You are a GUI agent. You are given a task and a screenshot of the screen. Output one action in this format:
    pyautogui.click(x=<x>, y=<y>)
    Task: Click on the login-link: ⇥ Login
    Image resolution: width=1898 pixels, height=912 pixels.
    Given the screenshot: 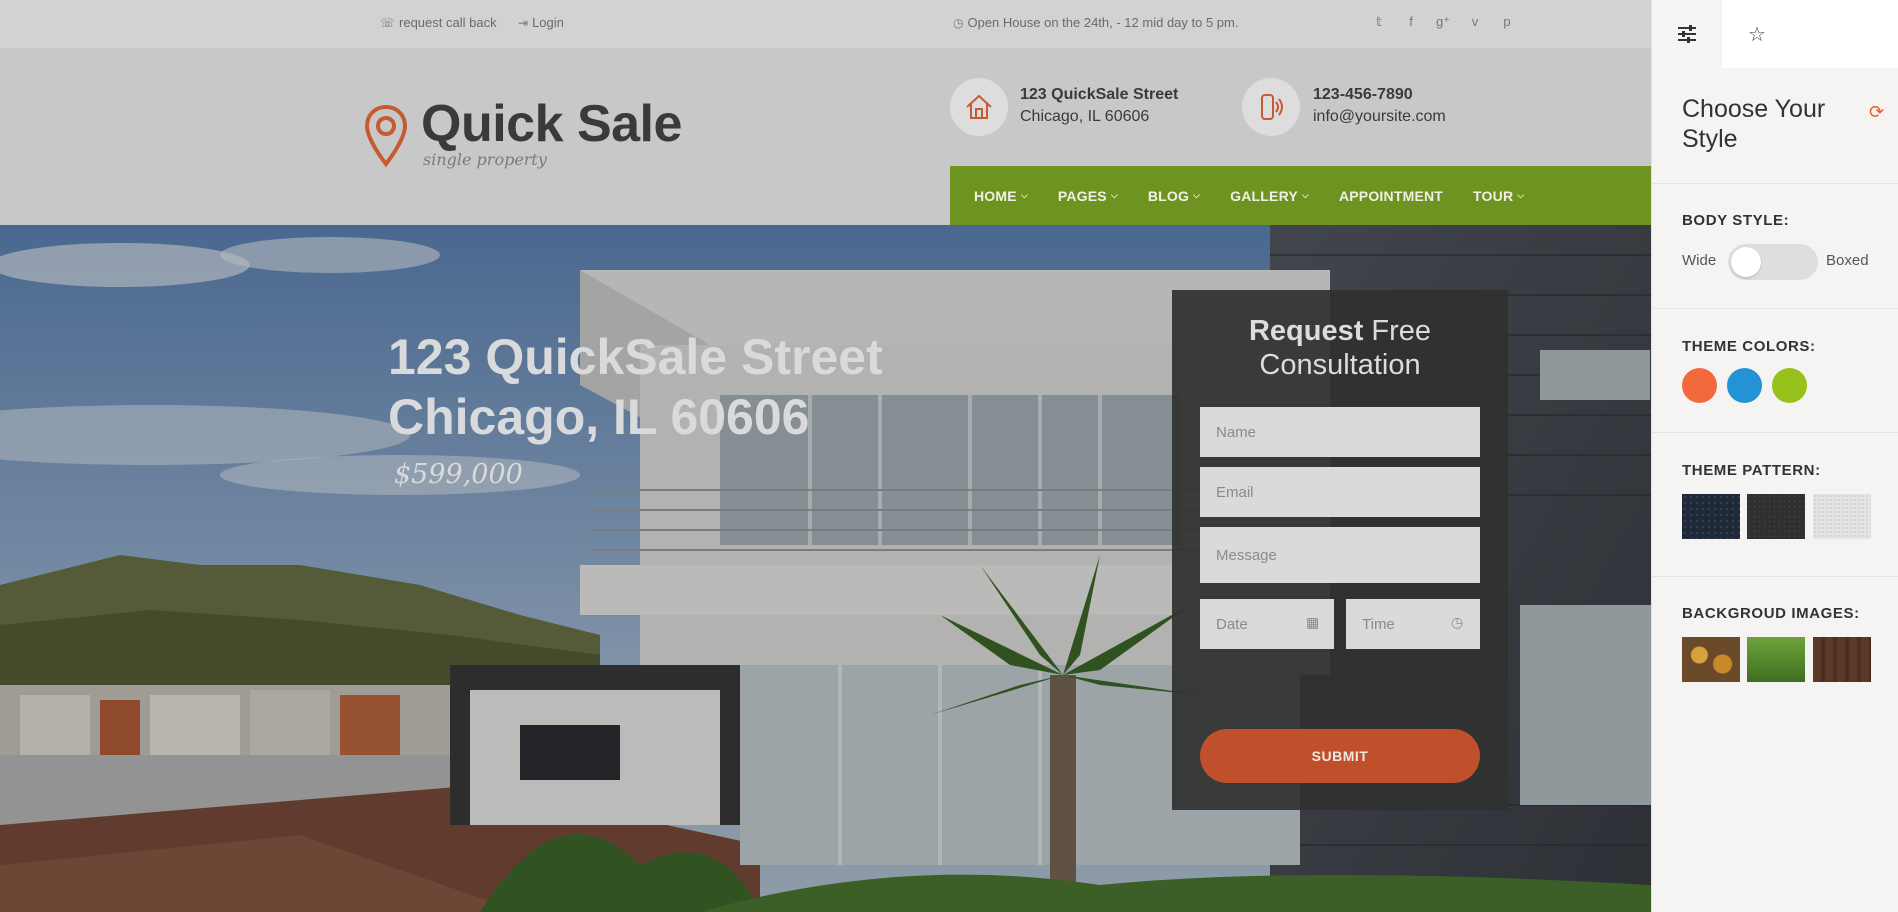 What is the action you would take?
    pyautogui.click(x=541, y=22)
    